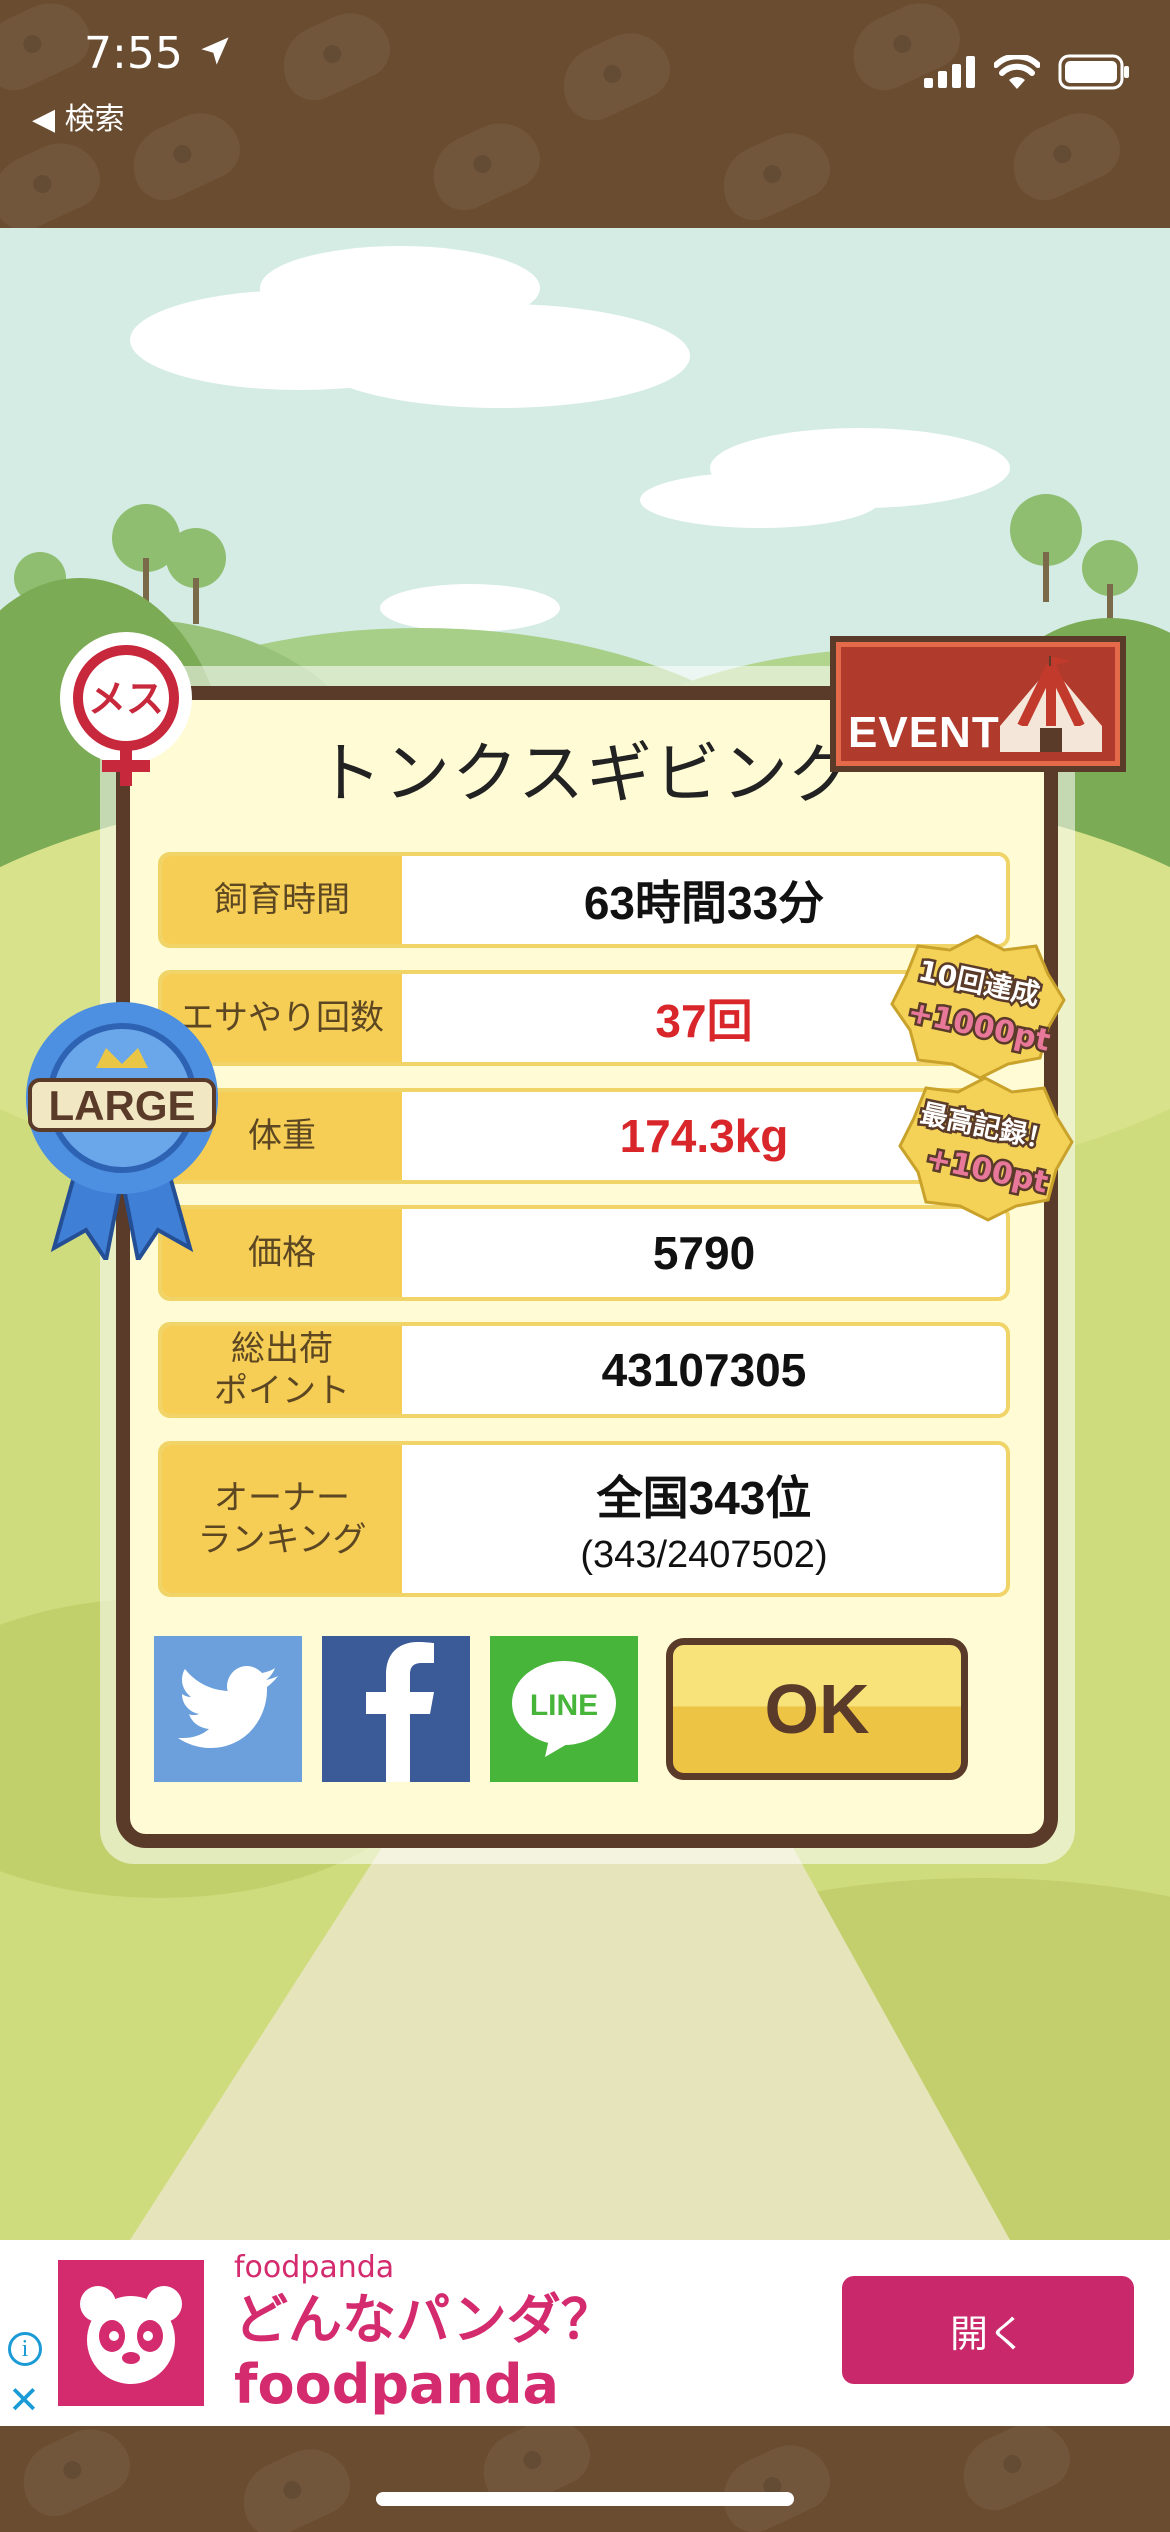 The height and width of the screenshot is (2532, 1170). Describe the element at coordinates (122, 1131) in the screenshot. I see `large-size-ribbon: LARGE` at that location.